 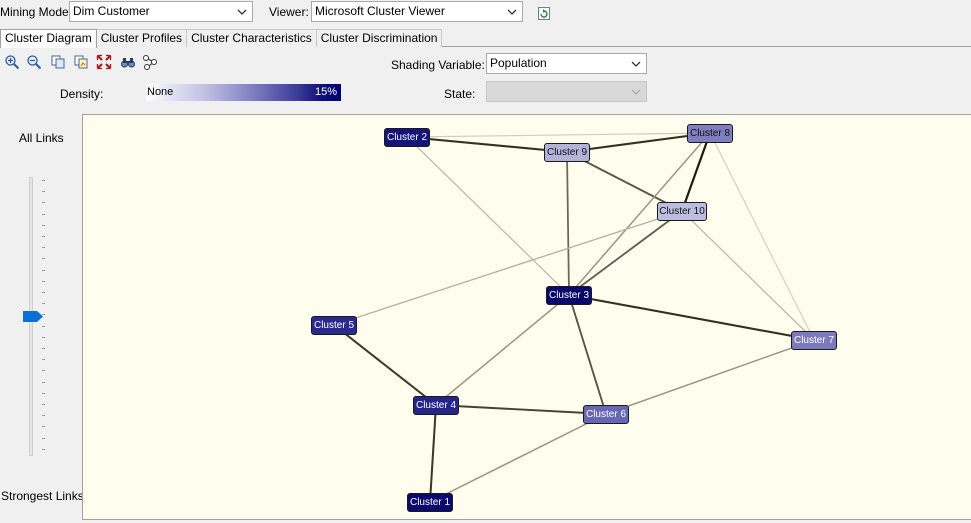 I want to click on cluster-node-c8: Cluster 8, so click(x=710, y=133).